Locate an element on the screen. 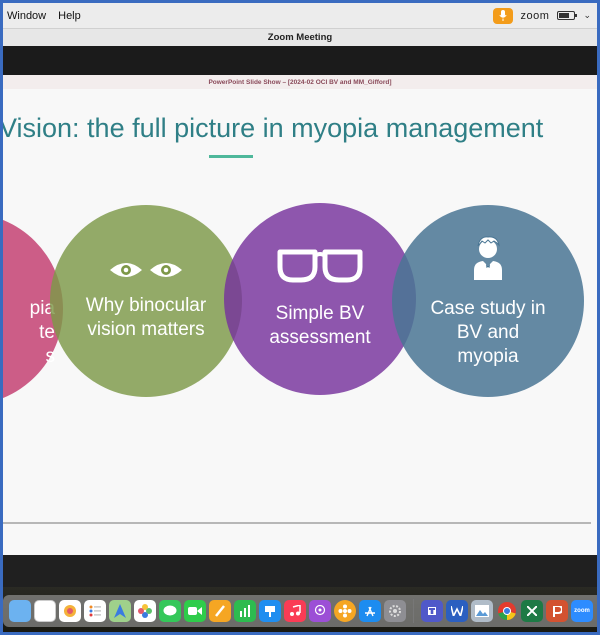 The width and height of the screenshot is (600, 635). keynote-icon is located at coordinates (270, 611).